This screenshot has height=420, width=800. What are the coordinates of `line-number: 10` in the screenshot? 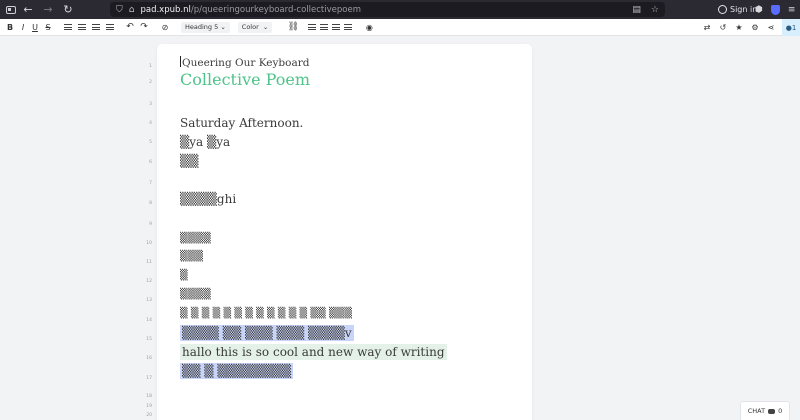 It's located at (149, 243).